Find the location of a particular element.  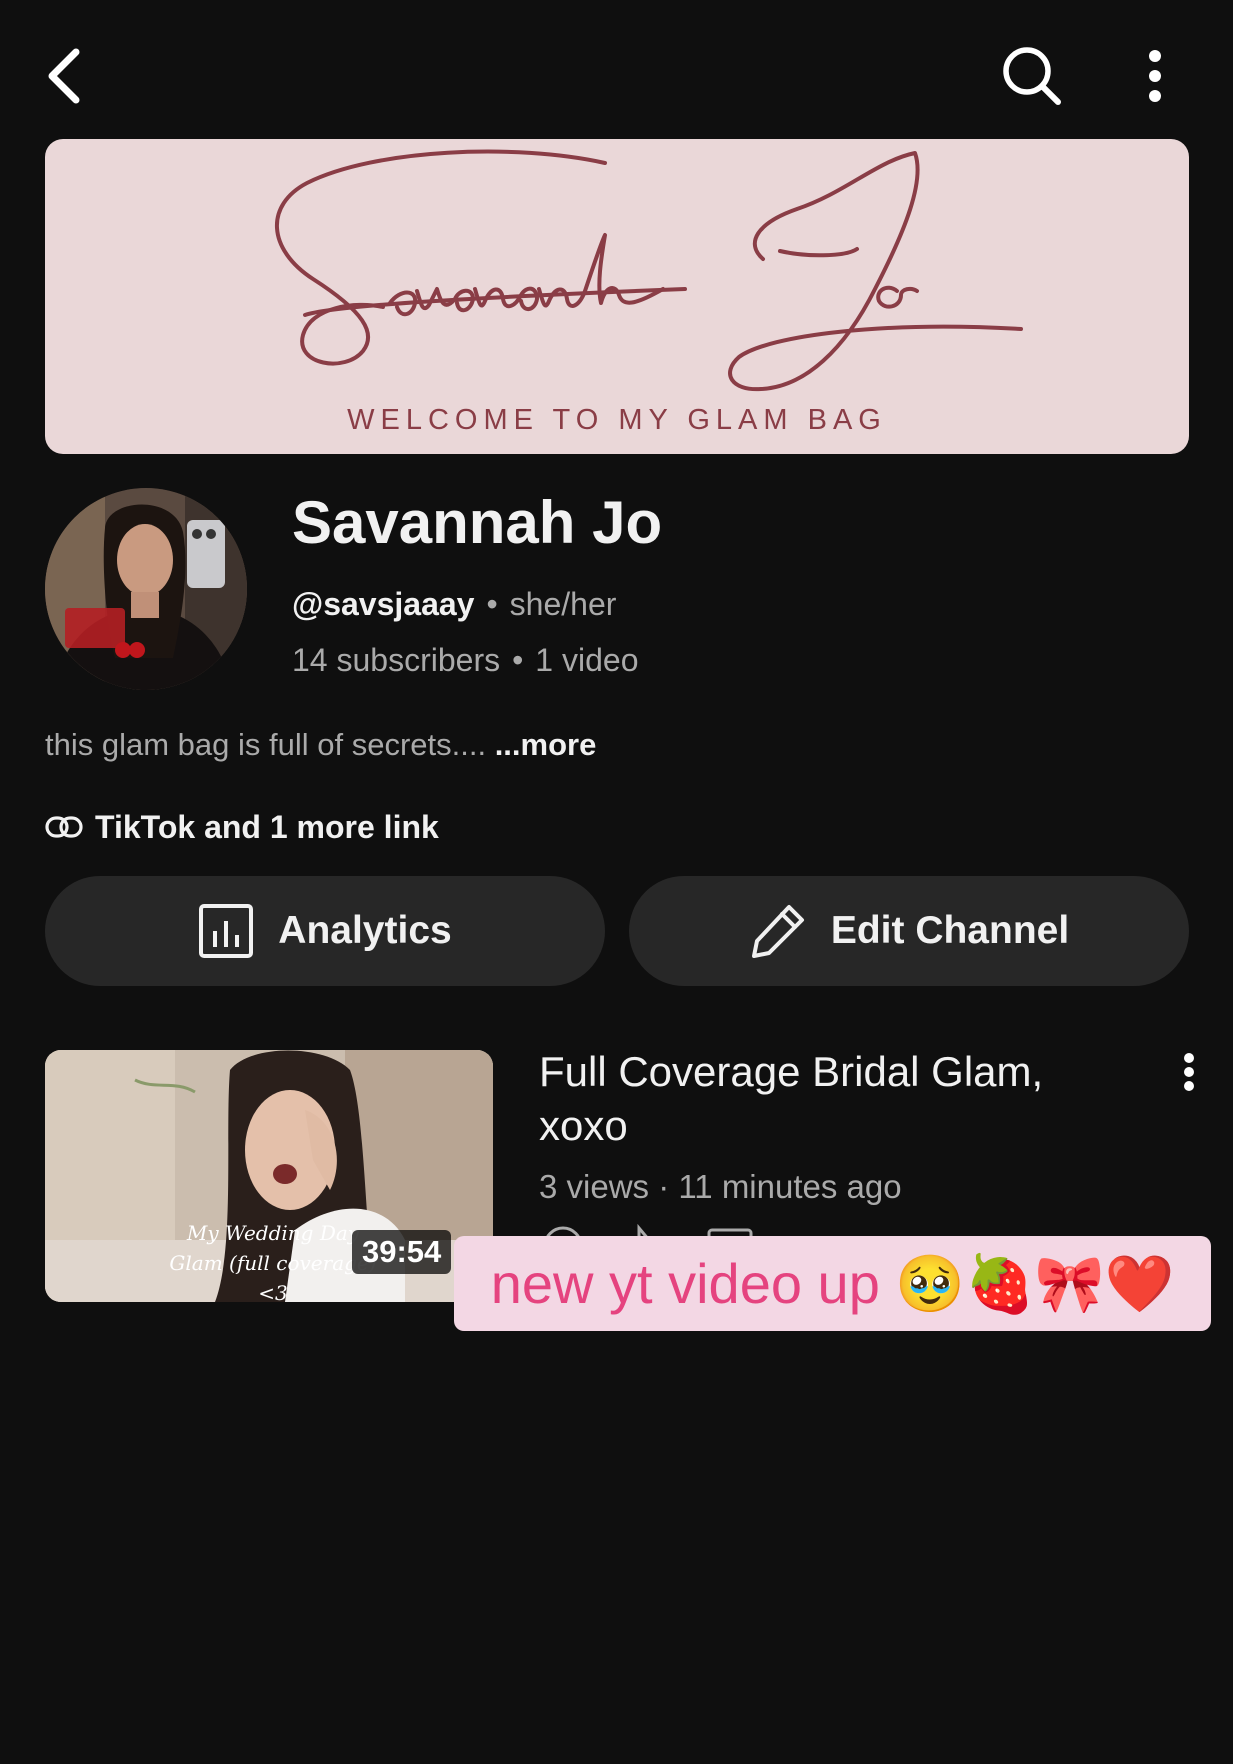

channel-handle-row: @savsjaaay • she/her is located at coordinates (454, 604).